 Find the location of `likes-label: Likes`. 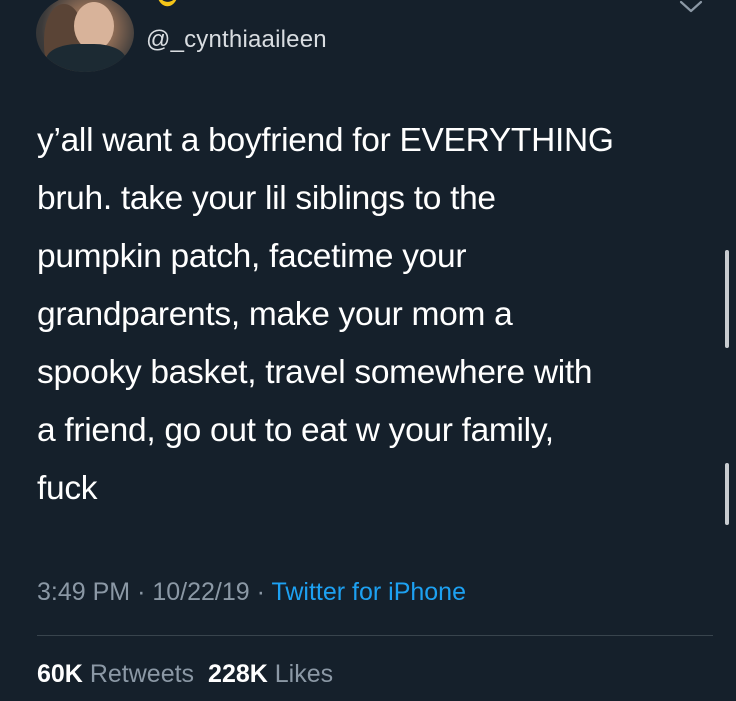

likes-label: Likes is located at coordinates (304, 674).